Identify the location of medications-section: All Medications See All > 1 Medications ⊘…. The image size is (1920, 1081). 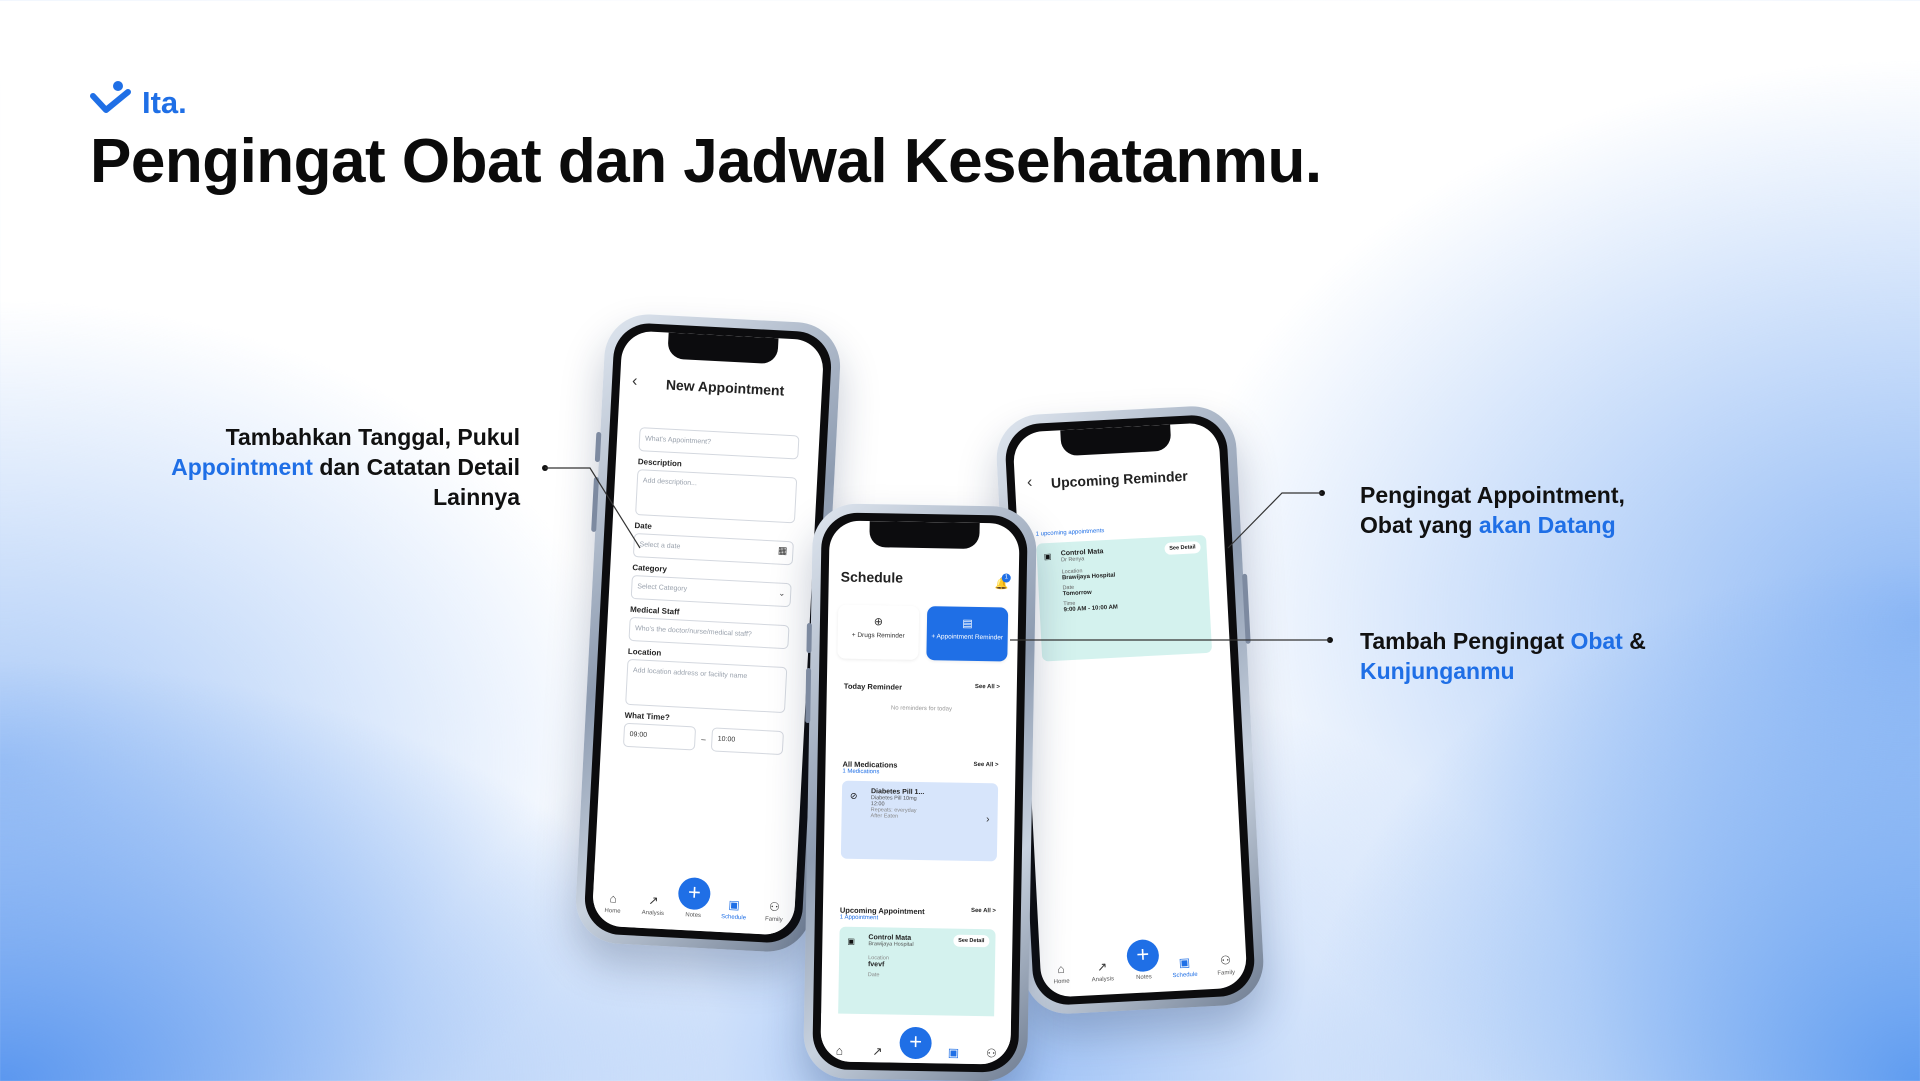
(919, 823).